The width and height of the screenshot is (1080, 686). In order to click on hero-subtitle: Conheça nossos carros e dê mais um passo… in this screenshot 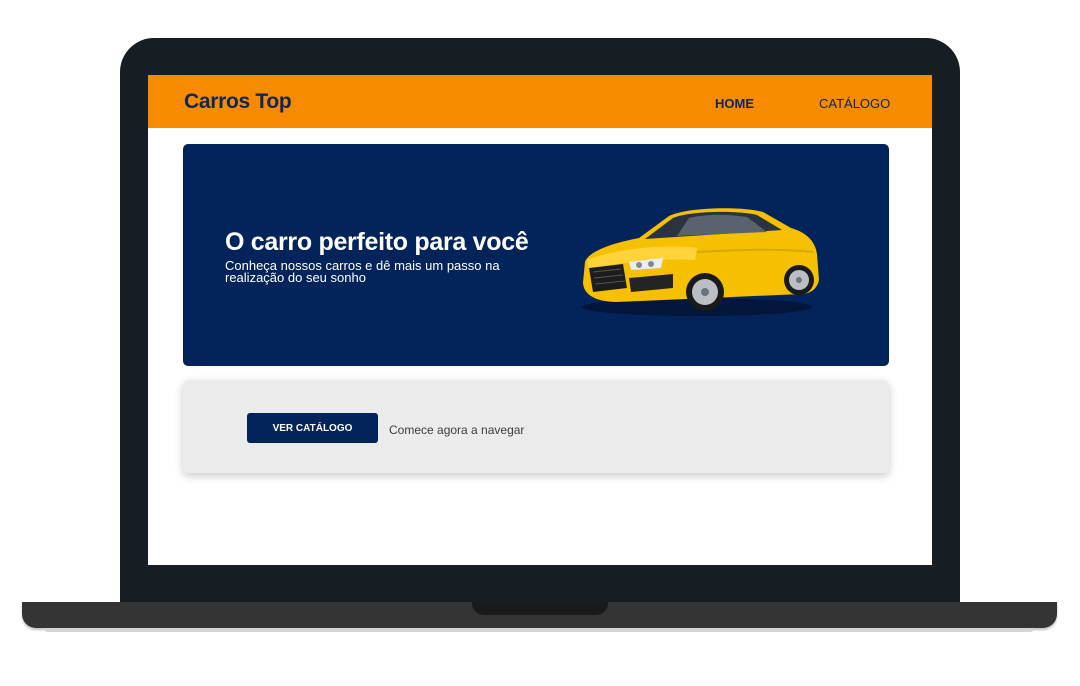, I will do `click(362, 271)`.